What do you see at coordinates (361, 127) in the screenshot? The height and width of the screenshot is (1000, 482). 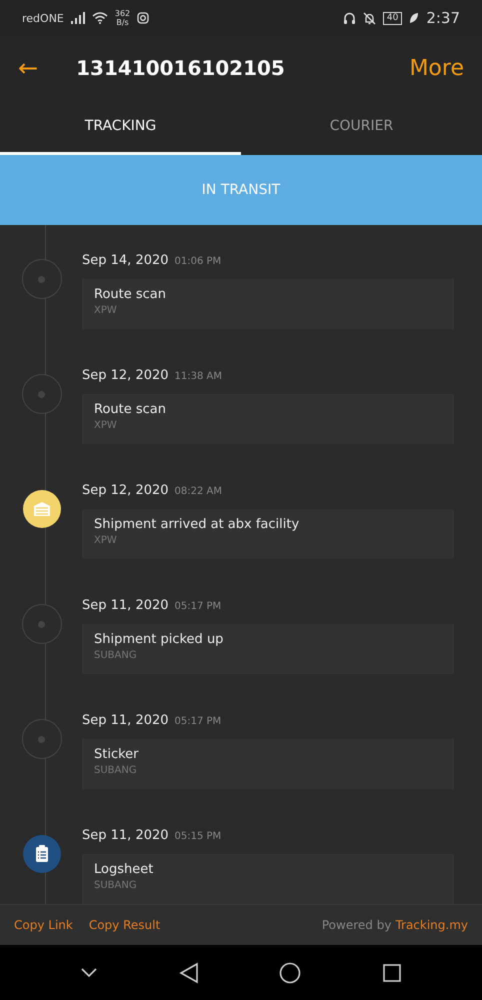 I see `tab: COURIER` at bounding box center [361, 127].